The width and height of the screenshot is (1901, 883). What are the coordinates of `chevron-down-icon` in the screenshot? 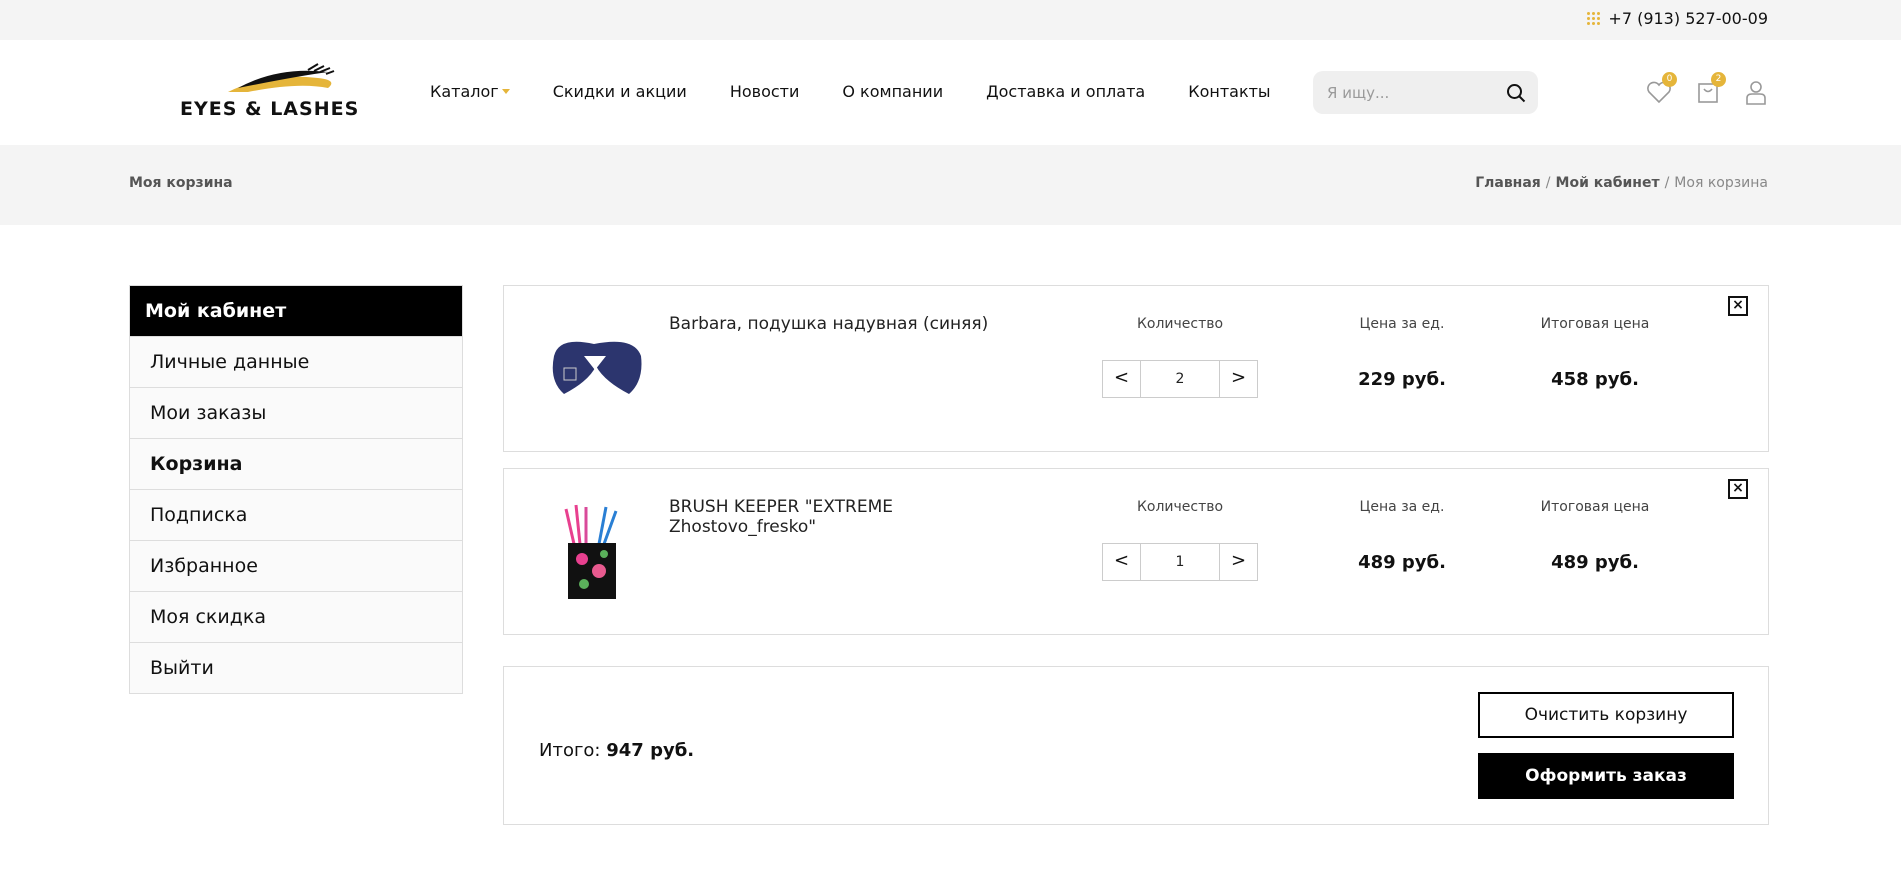 It's located at (505, 91).